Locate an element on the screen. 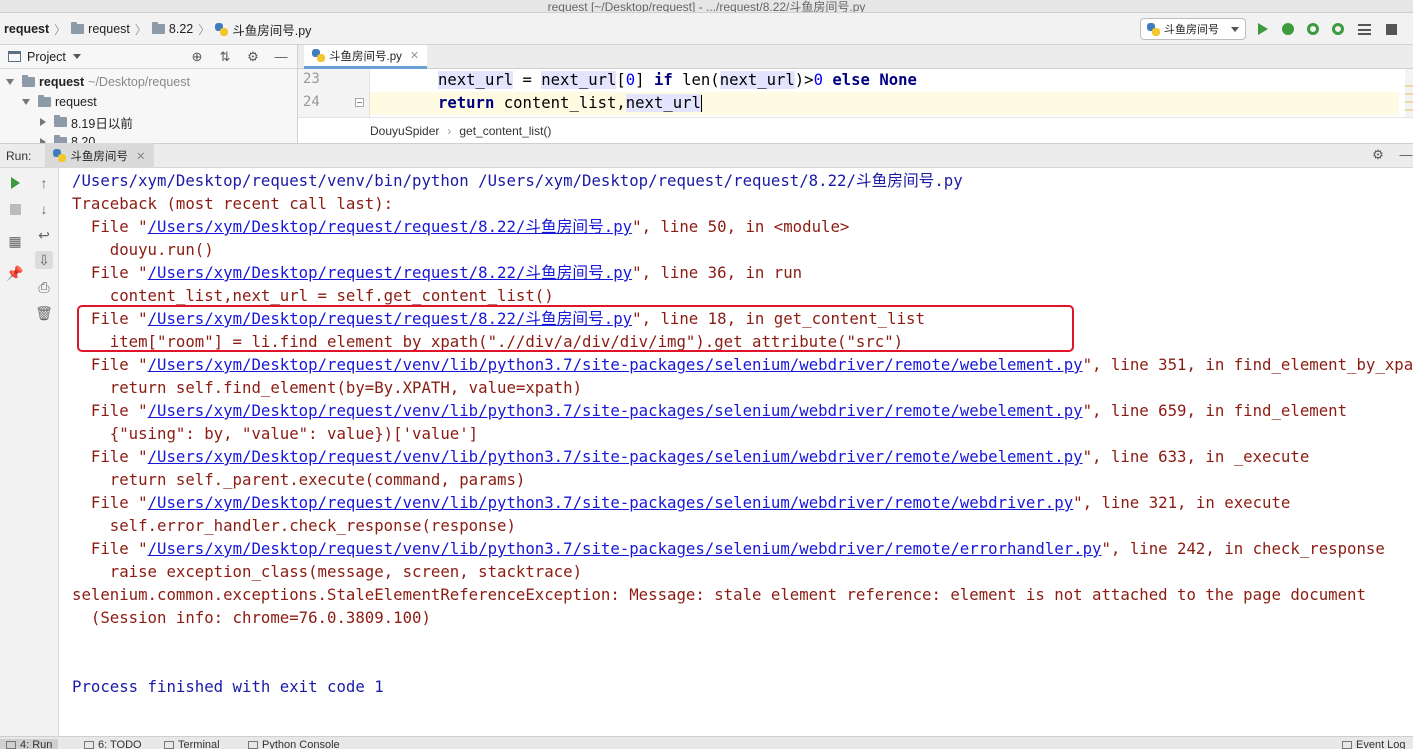 The image size is (1413, 749). profiler-icon is located at coordinates (1338, 29).